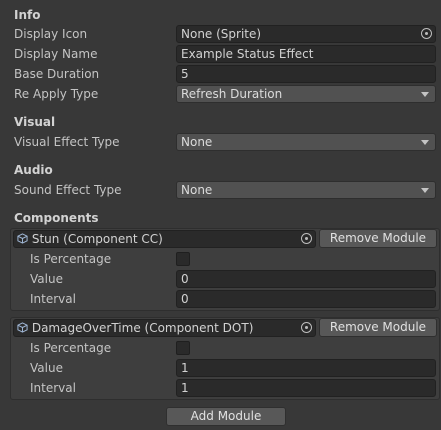 The height and width of the screenshot is (430, 441). What do you see at coordinates (306, 388) in the screenshot?
I see `interval-input: 1` at bounding box center [306, 388].